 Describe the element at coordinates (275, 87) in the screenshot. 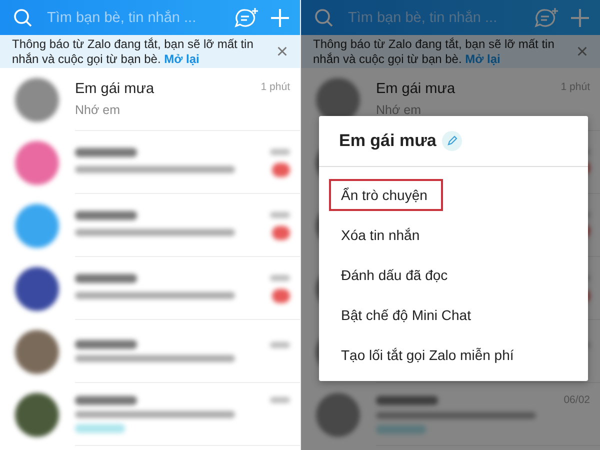

I see `message-time: 1 phút` at that location.